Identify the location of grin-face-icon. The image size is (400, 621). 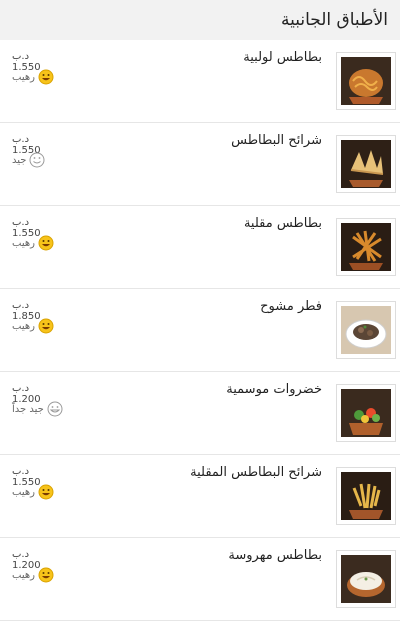
(55, 409).